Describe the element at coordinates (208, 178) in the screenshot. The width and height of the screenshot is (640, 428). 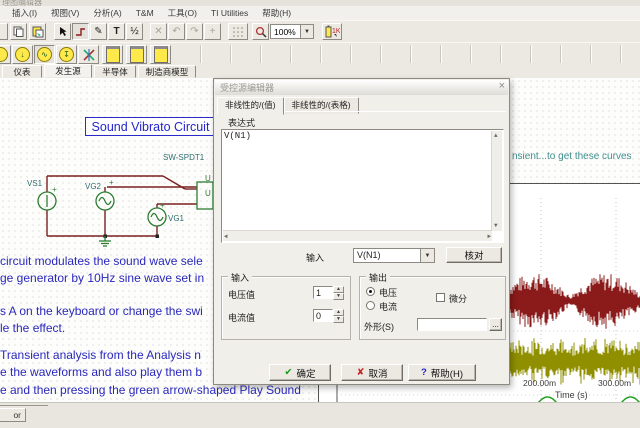
I see `label-u1a: U` at that location.